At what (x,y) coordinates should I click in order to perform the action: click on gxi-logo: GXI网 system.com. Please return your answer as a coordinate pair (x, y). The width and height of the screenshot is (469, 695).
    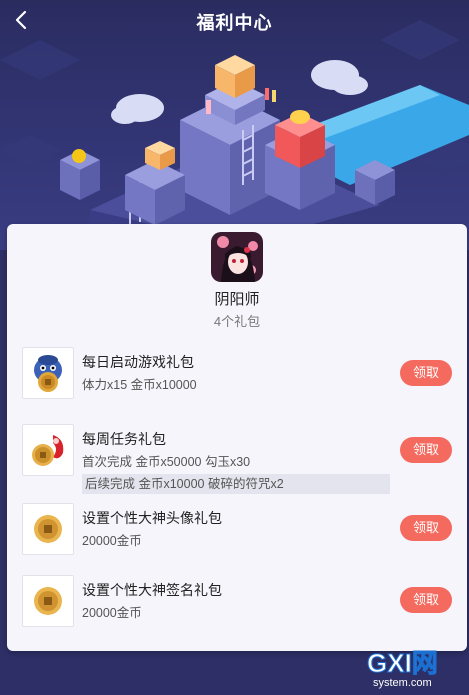
    Looking at the image, I should click on (403, 669).